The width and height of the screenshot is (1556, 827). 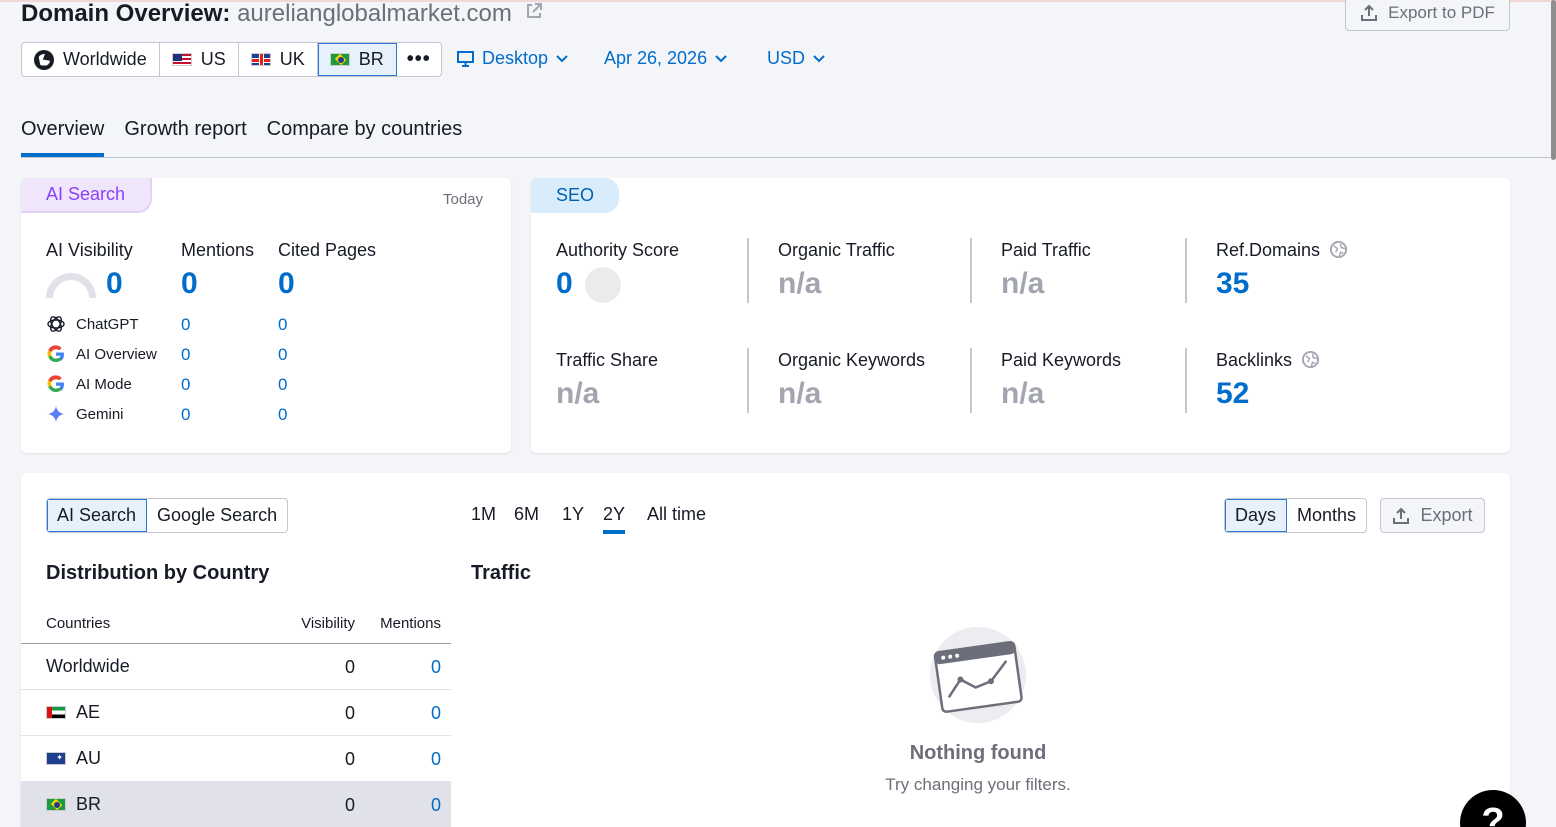 I want to click on engine-ai-overview: AI Overview, so click(x=101, y=354).